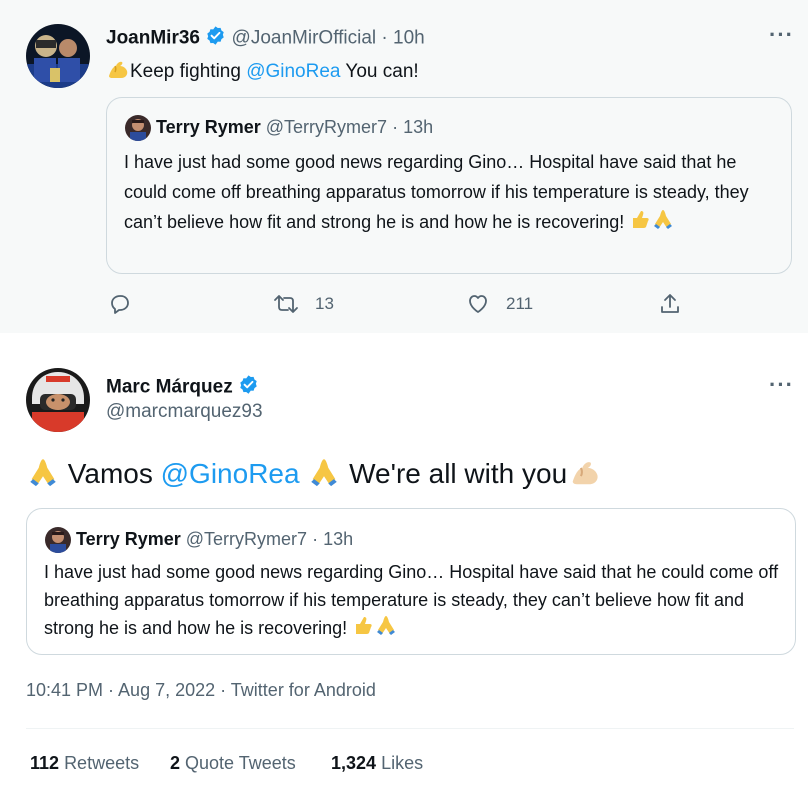  I want to click on tweet-text-part: We're all with you, so click(454, 473).